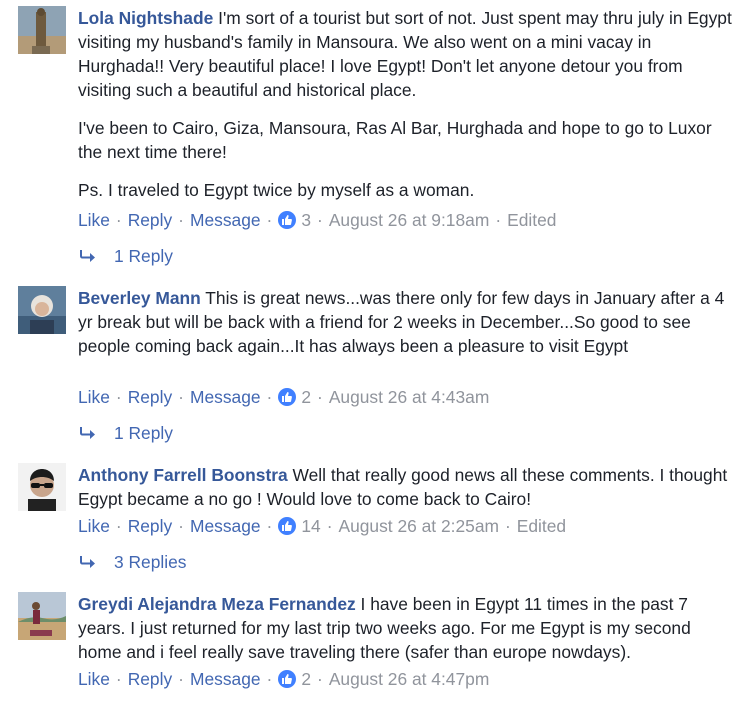 This screenshot has height=701, width=748. Describe the element at coordinates (183, 475) in the screenshot. I see `author-name: Anthony Farrell Boonstra` at that location.